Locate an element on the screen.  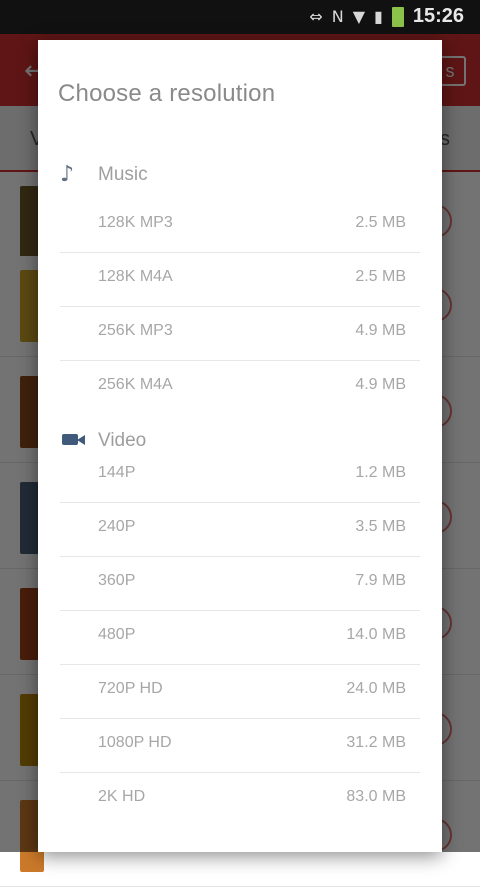
resolution-option: 256K M4A 4.9 MB is located at coordinates (240, 387).